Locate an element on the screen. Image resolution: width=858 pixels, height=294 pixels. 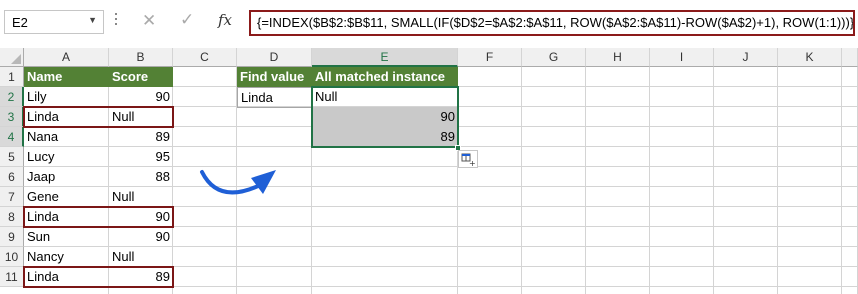
cell-a4: Nana is located at coordinates (66, 137).